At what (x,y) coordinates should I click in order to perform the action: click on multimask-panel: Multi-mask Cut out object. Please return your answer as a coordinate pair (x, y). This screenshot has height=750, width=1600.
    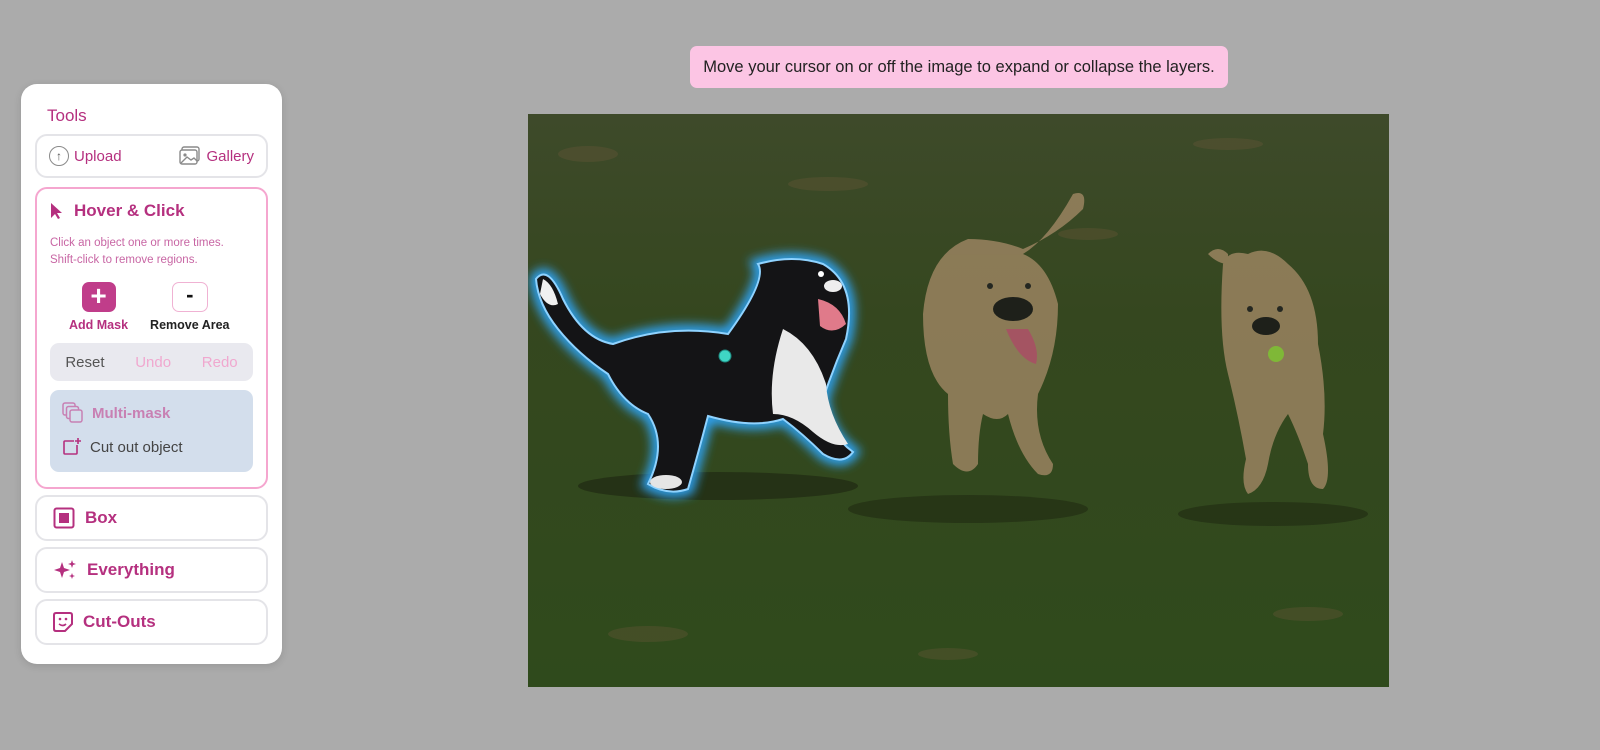
    Looking at the image, I should click on (151, 431).